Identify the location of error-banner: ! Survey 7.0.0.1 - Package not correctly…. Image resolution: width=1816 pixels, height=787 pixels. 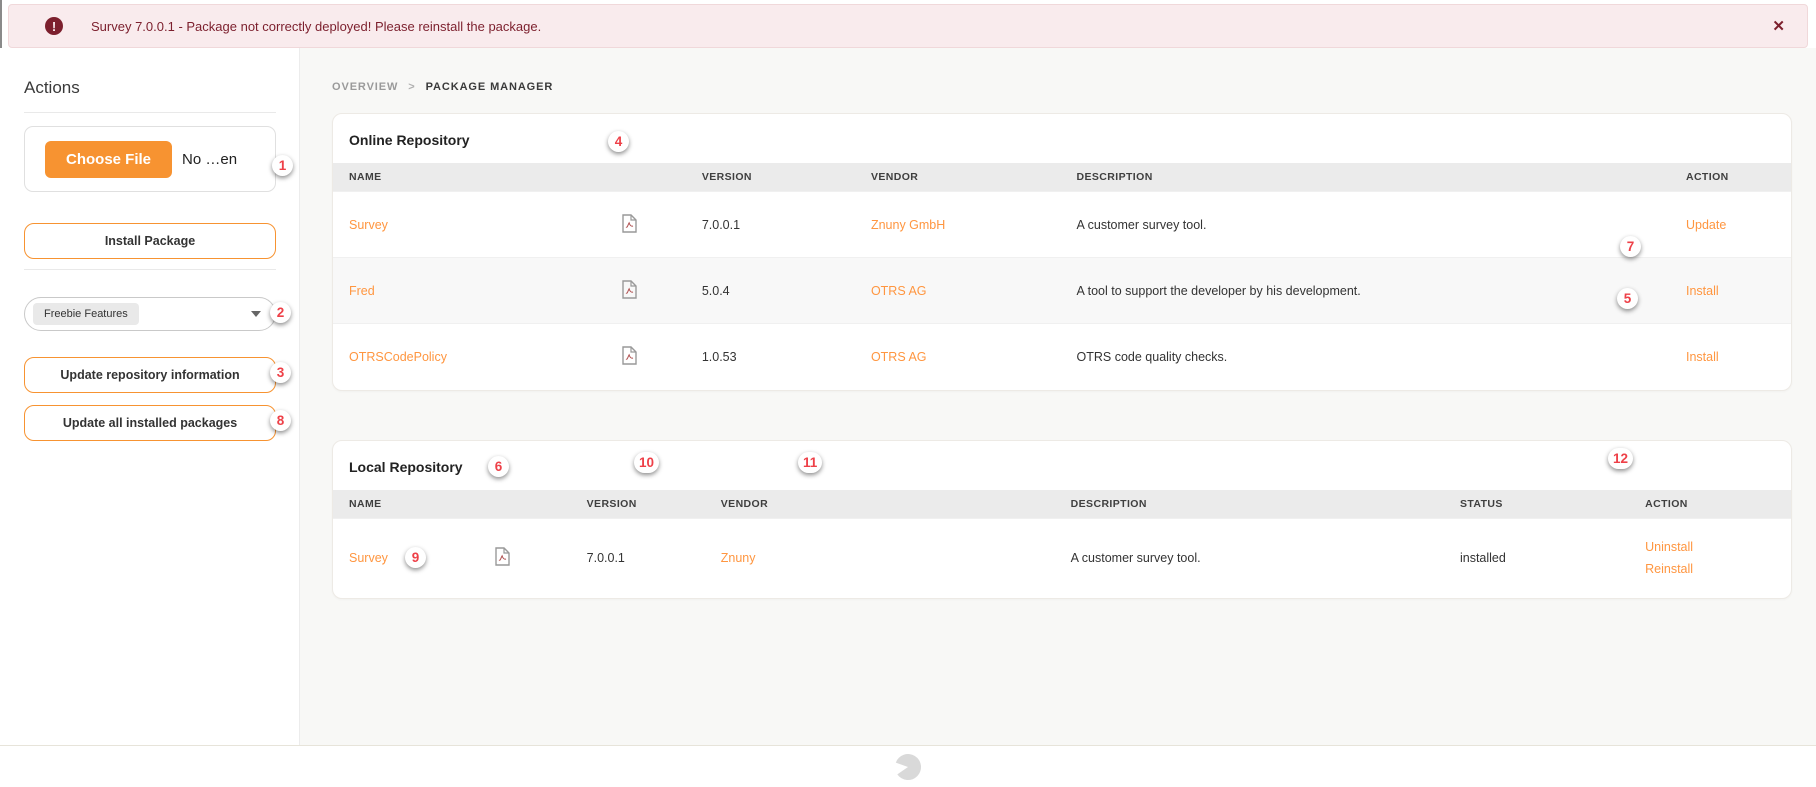
(908, 26).